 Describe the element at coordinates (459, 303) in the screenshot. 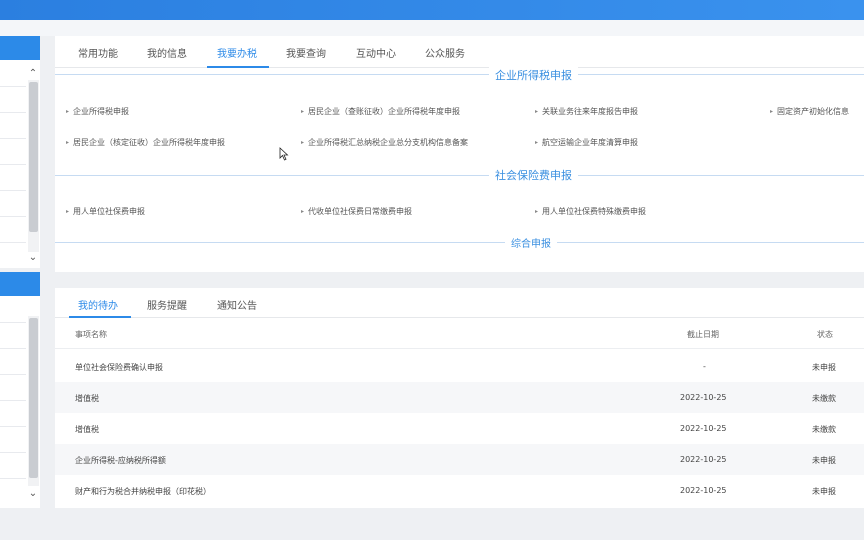

I see `todo-tab-bar: 我的待办 服务提醒 通知公告` at that location.